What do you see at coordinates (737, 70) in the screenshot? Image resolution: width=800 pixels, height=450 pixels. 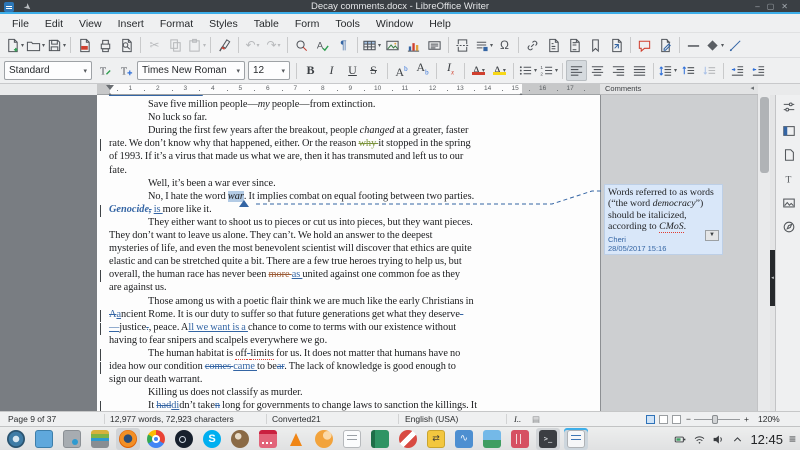 I see `increase-indent-button` at bounding box center [737, 70].